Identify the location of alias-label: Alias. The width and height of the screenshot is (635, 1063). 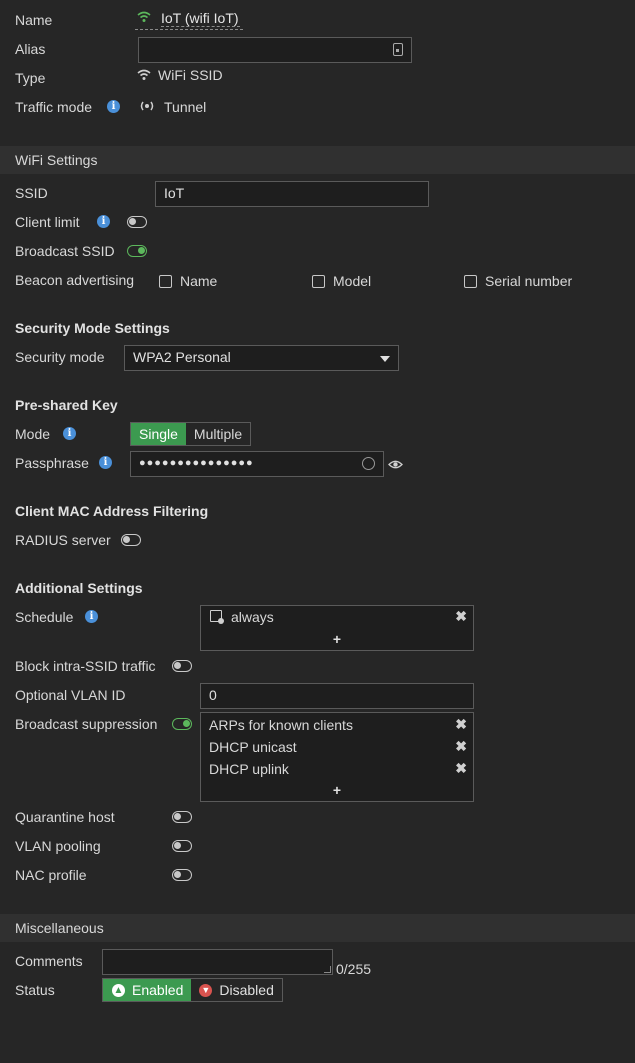
(30, 49).